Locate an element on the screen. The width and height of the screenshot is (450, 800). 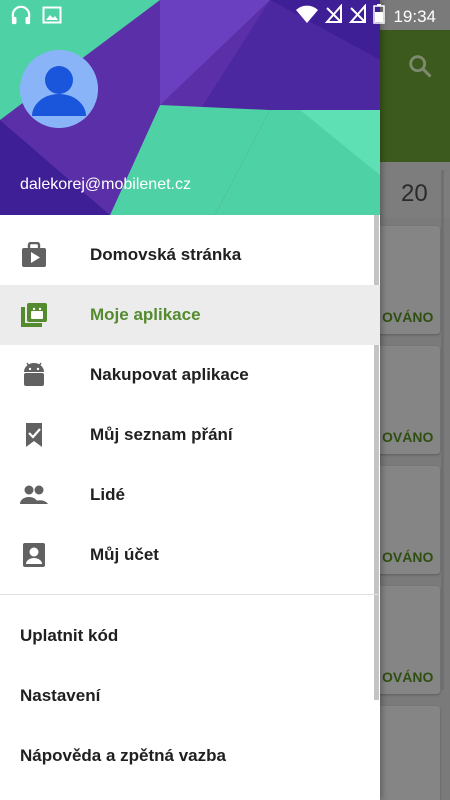
drawer-item-label: Domovská stránka is located at coordinates (166, 254).